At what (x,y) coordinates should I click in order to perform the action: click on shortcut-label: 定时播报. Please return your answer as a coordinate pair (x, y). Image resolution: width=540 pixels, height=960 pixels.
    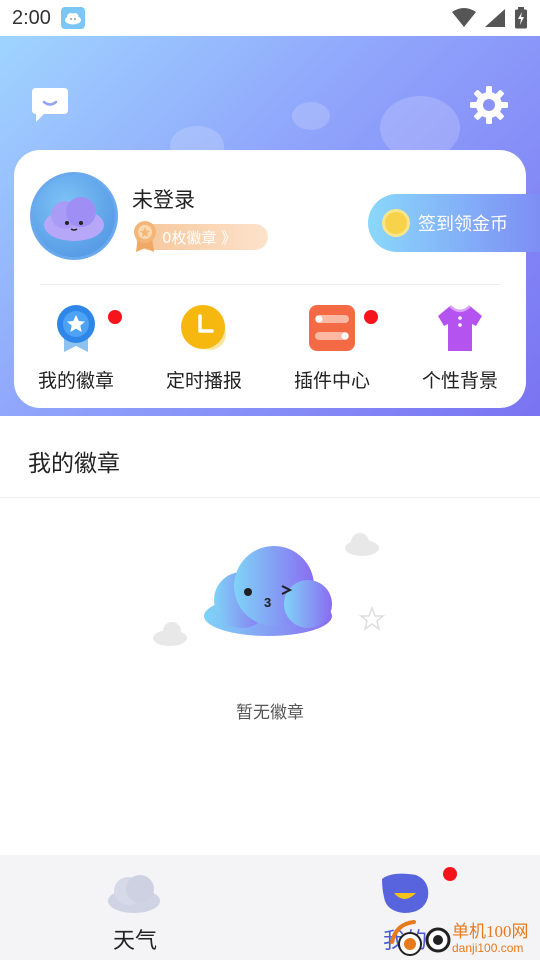
    Looking at the image, I should click on (203, 381).